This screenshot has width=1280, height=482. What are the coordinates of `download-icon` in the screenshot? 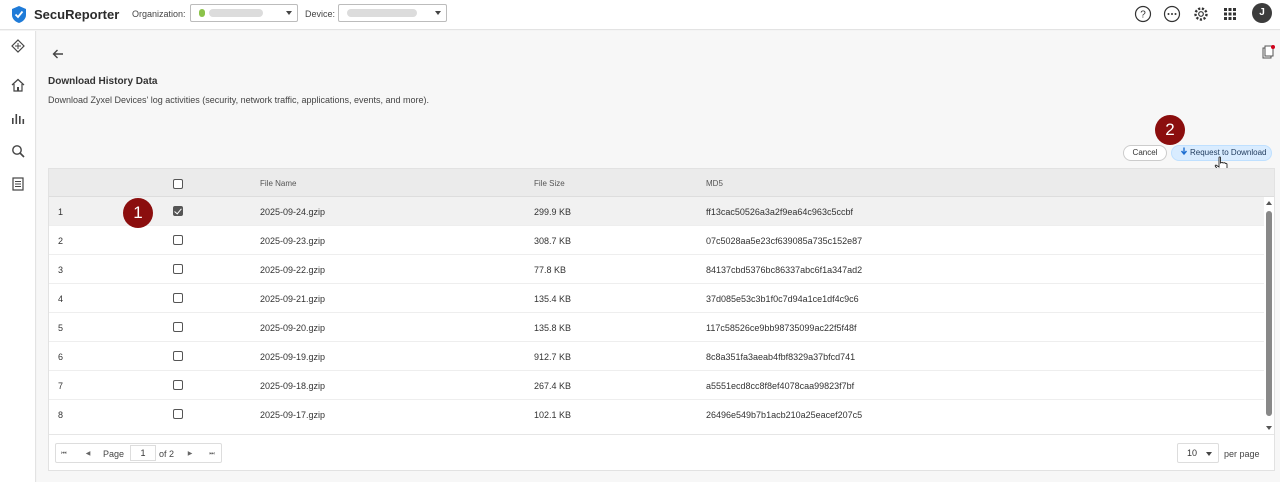 It's located at (1184, 151).